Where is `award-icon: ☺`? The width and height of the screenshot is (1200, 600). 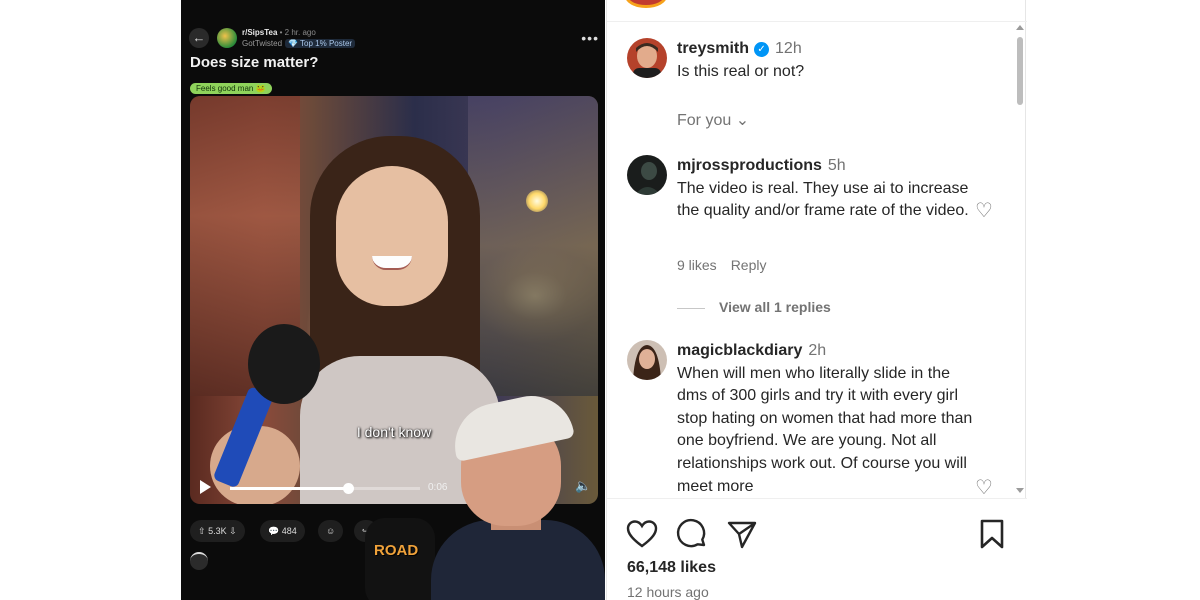 award-icon: ☺ is located at coordinates (331, 531).